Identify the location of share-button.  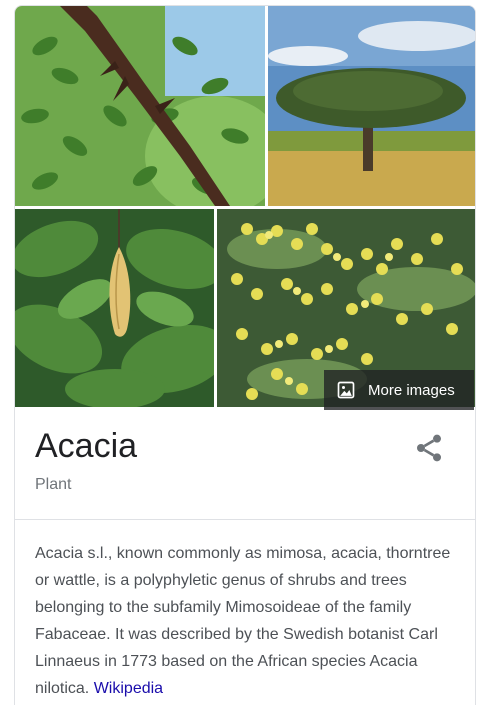
(429, 448).